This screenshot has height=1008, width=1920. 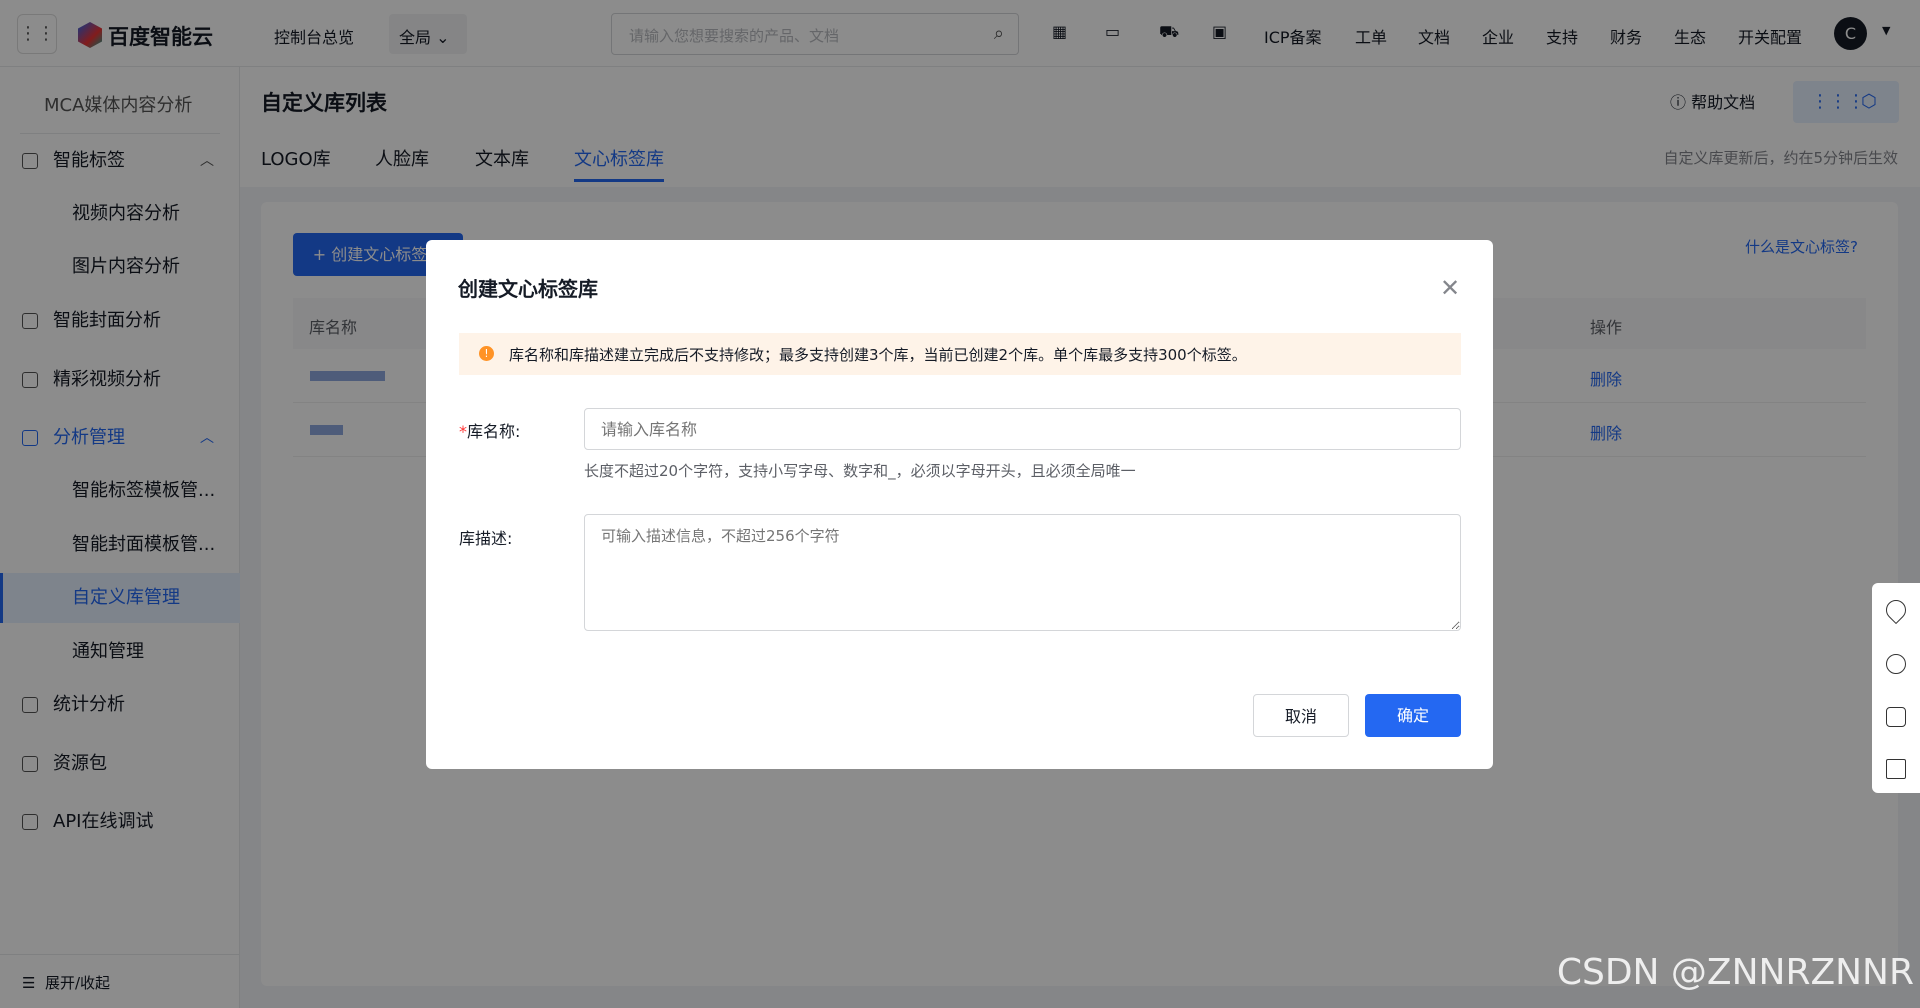 What do you see at coordinates (486, 538) in the screenshot?
I see `desc-label: 库描述:` at bounding box center [486, 538].